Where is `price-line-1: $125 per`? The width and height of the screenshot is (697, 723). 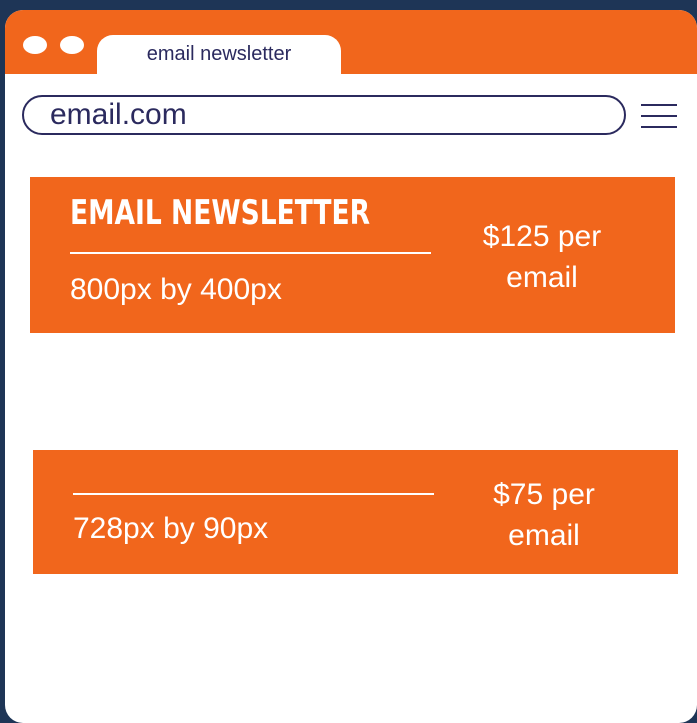
price-line-1: $125 per is located at coordinates (542, 236).